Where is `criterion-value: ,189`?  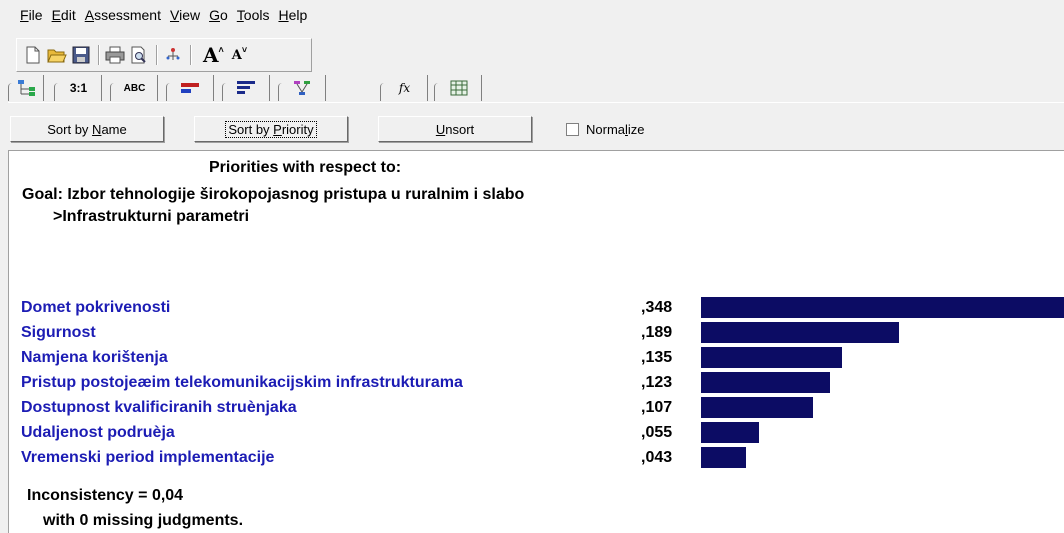
criterion-value: ,189 is located at coordinates (657, 332).